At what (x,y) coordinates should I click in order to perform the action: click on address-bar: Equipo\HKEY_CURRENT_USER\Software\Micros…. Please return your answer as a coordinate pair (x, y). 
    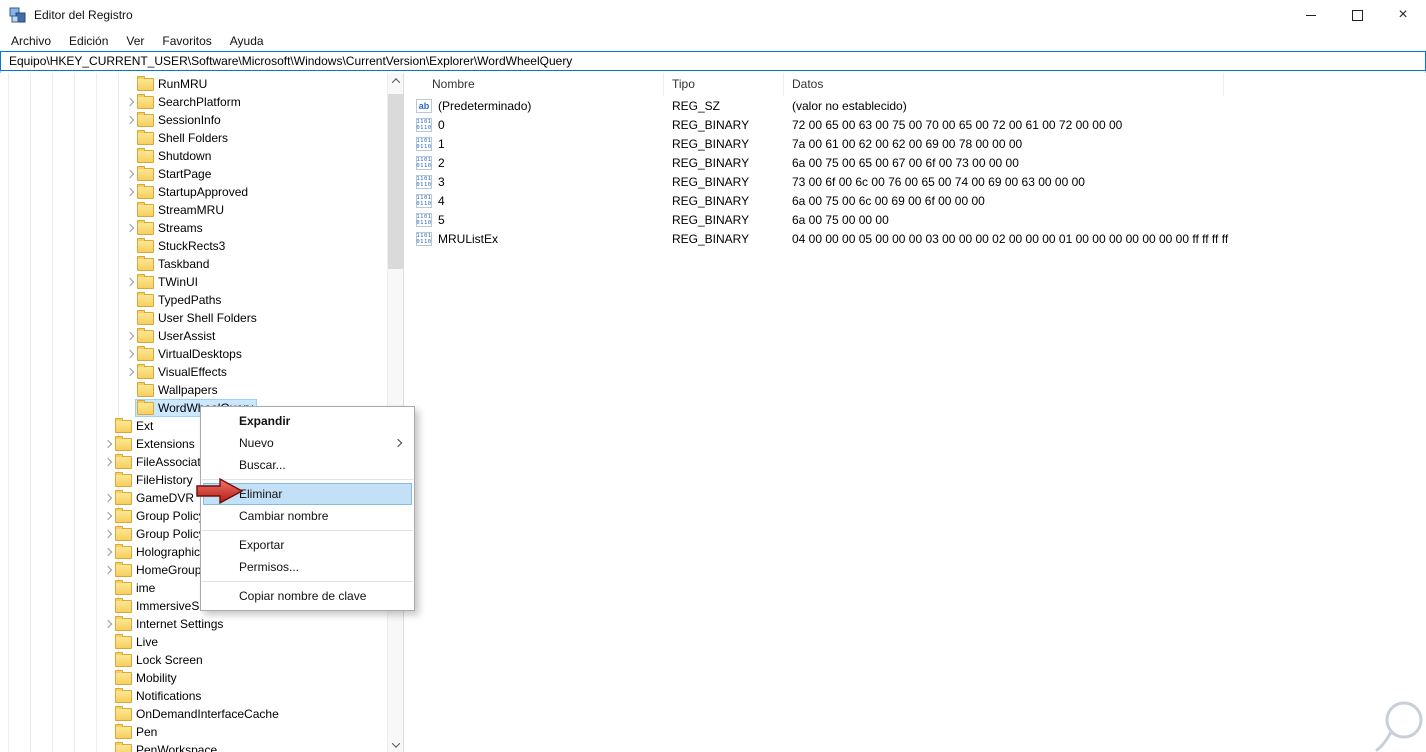
    Looking at the image, I should click on (713, 61).